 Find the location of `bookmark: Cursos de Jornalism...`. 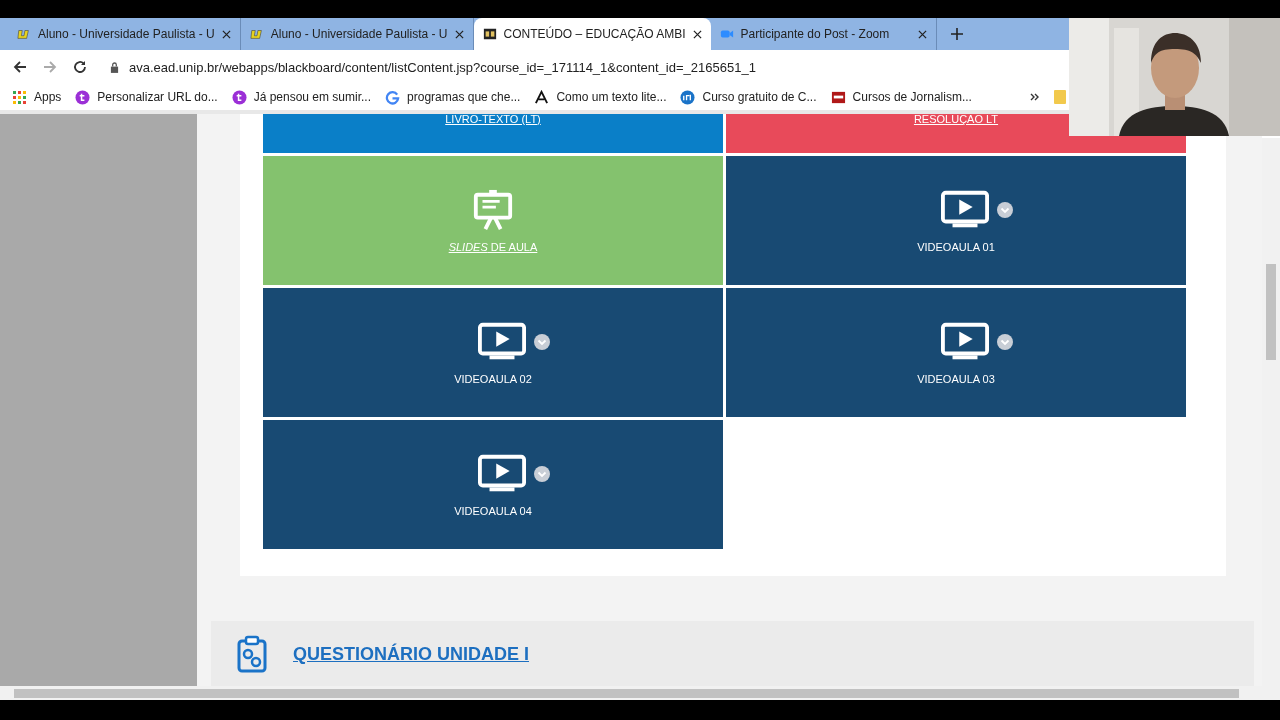

bookmark: Cursos de Jornalism... is located at coordinates (901, 97).